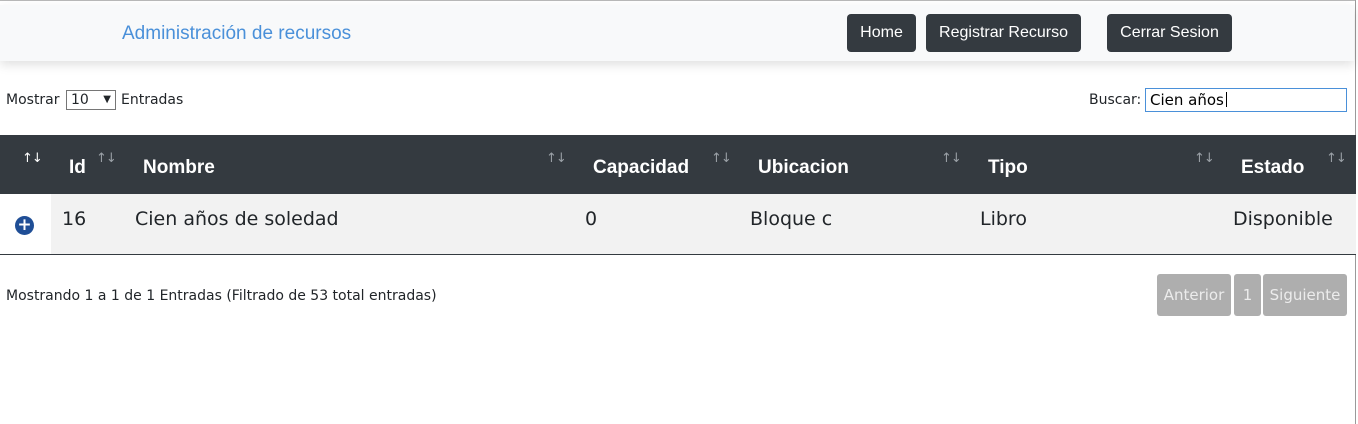  I want to click on search-input: Cien años, so click(1246, 100).